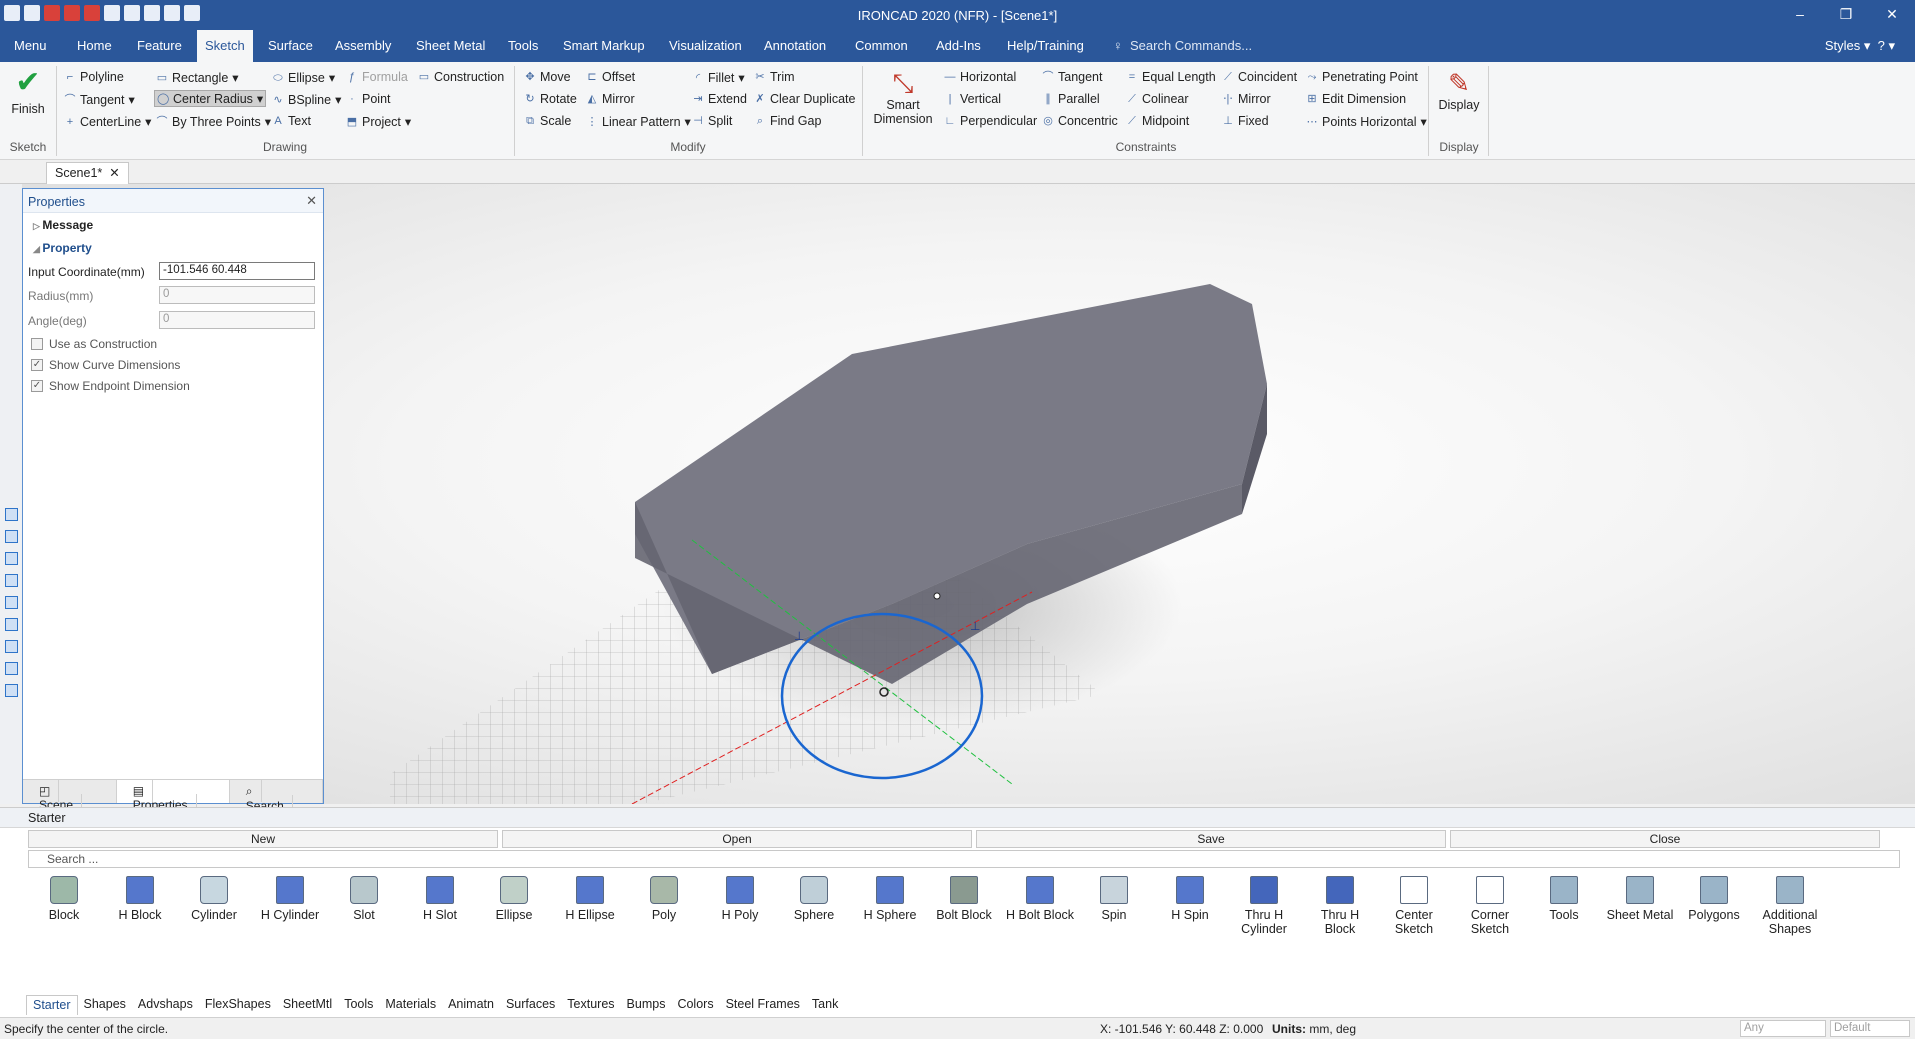 The width and height of the screenshot is (1915, 1039). Describe the element at coordinates (378, 122) in the screenshot. I see `project-tool: ⬒ Project ▾` at that location.